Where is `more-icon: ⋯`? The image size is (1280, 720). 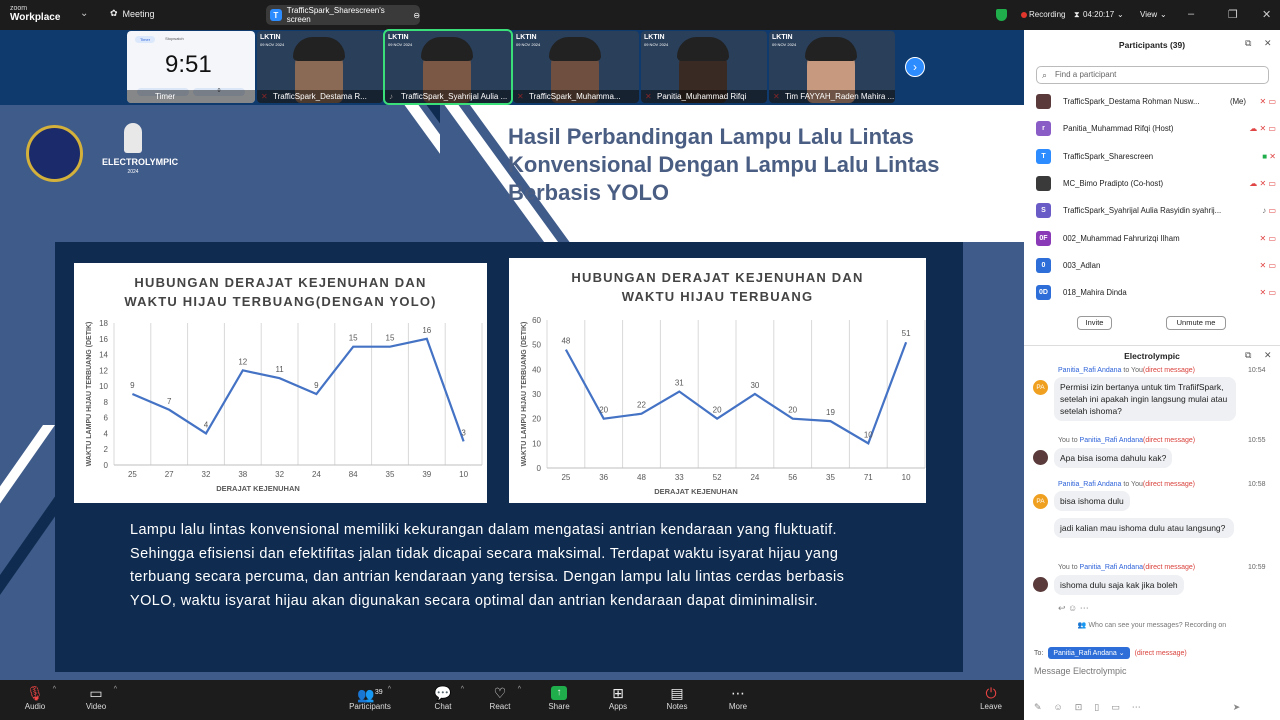 more-icon: ⋯ is located at coordinates (1136, 707).